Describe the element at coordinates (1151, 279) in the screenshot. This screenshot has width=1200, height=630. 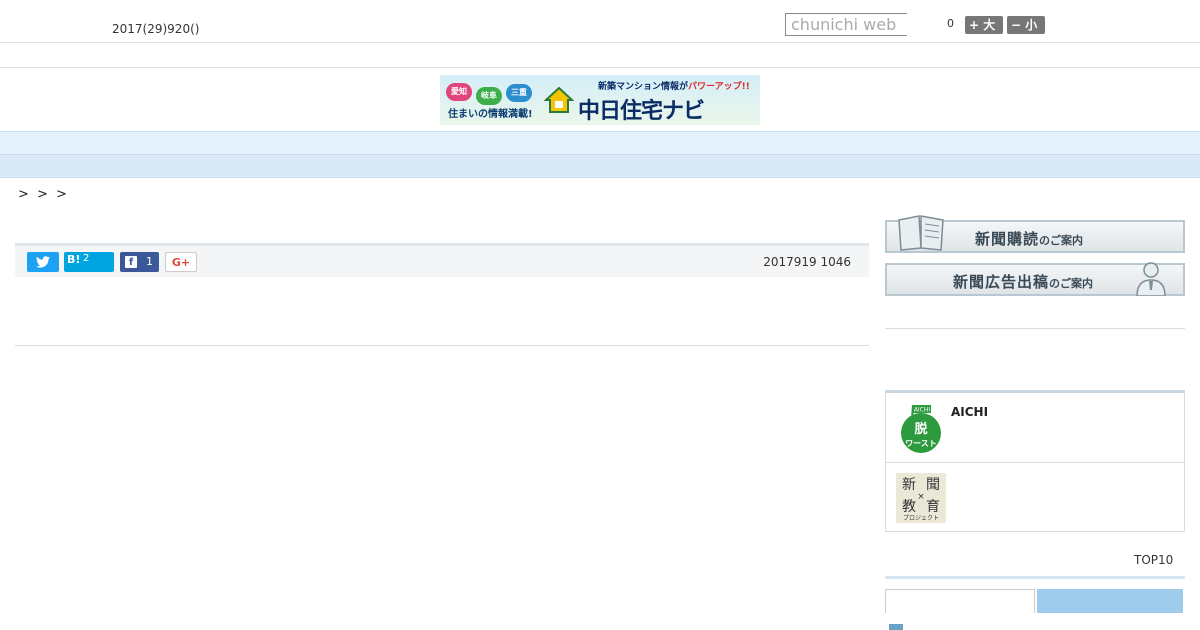
I see `businessman-icon` at that location.